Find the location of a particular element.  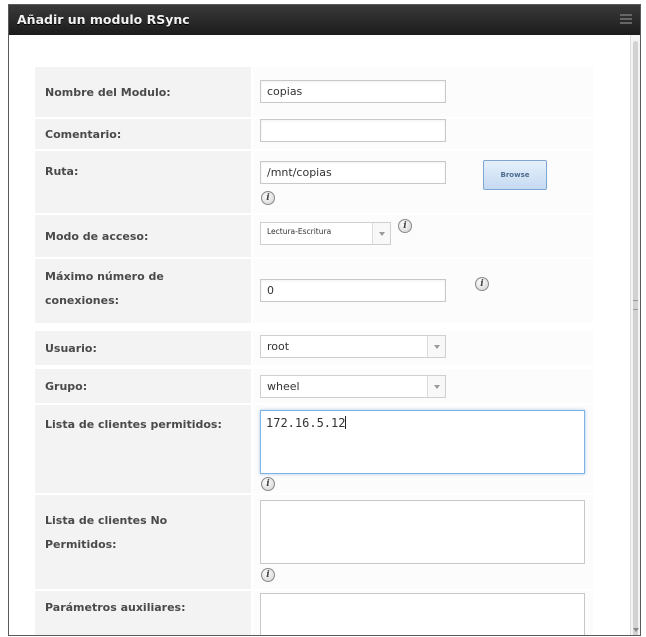

label-nombre-modulo: Nombre del Modulo: is located at coordinates (143, 92).